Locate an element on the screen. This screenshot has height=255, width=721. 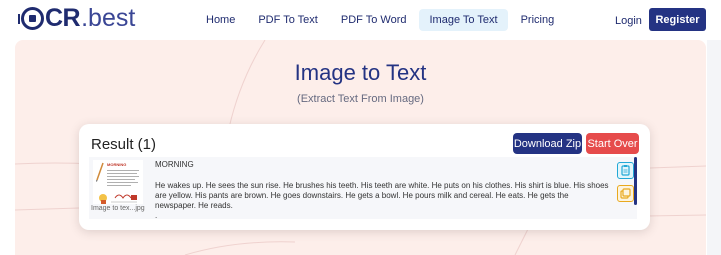
thumbnail-illustration-icon is located at coordinates (118, 199).